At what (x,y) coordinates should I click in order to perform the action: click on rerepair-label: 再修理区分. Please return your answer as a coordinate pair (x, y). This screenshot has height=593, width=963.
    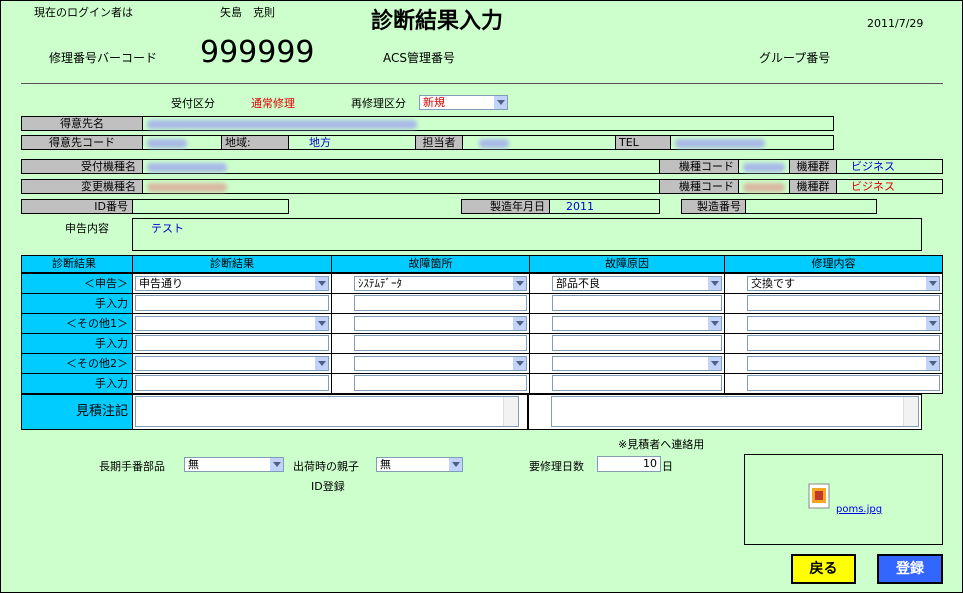
    Looking at the image, I should click on (378, 103).